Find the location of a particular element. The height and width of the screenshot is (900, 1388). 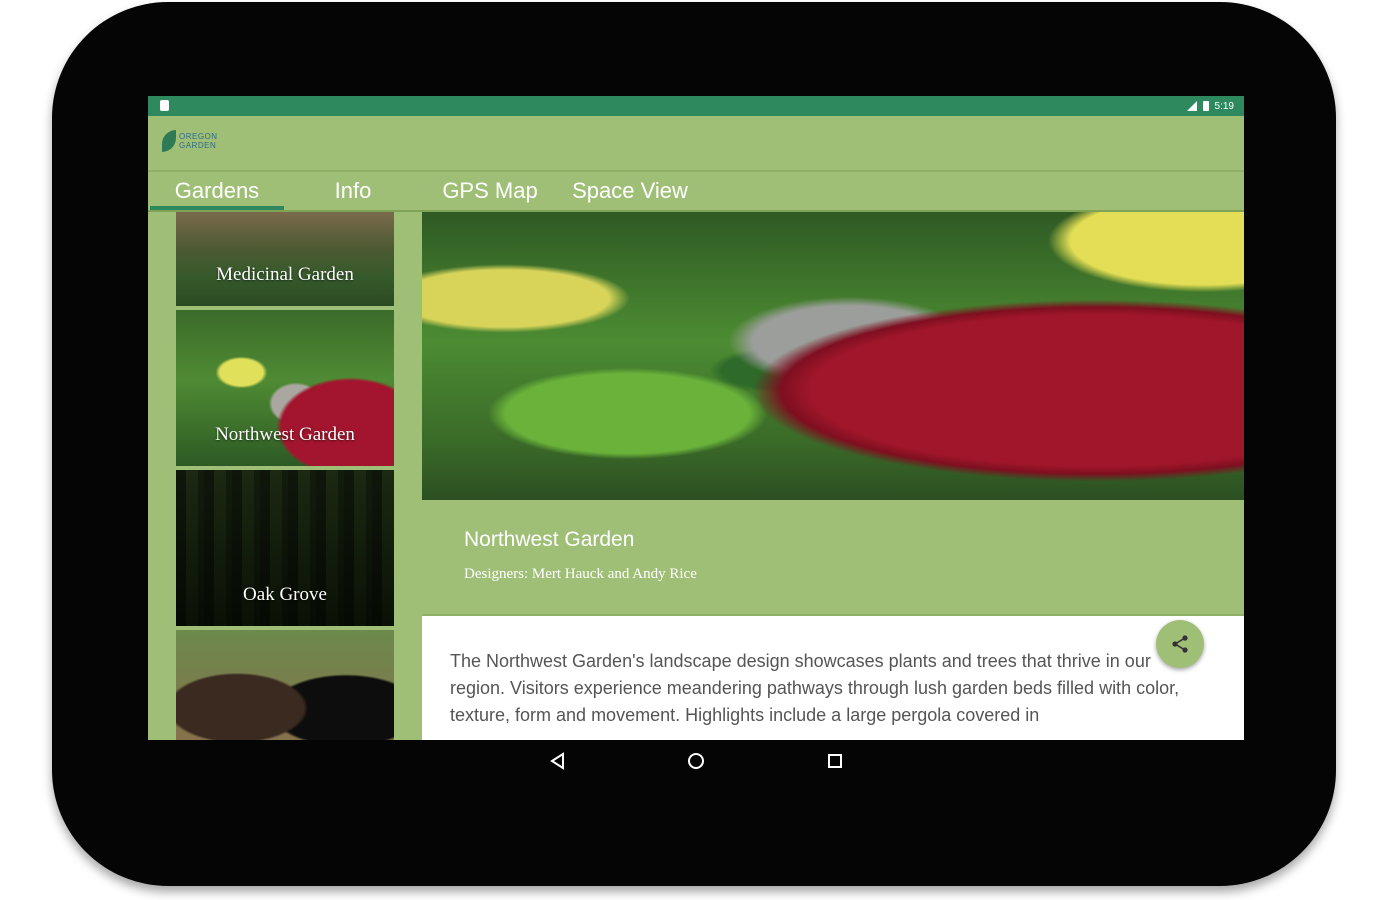

medicinal-garden-thumbnail is located at coordinates (285, 259).